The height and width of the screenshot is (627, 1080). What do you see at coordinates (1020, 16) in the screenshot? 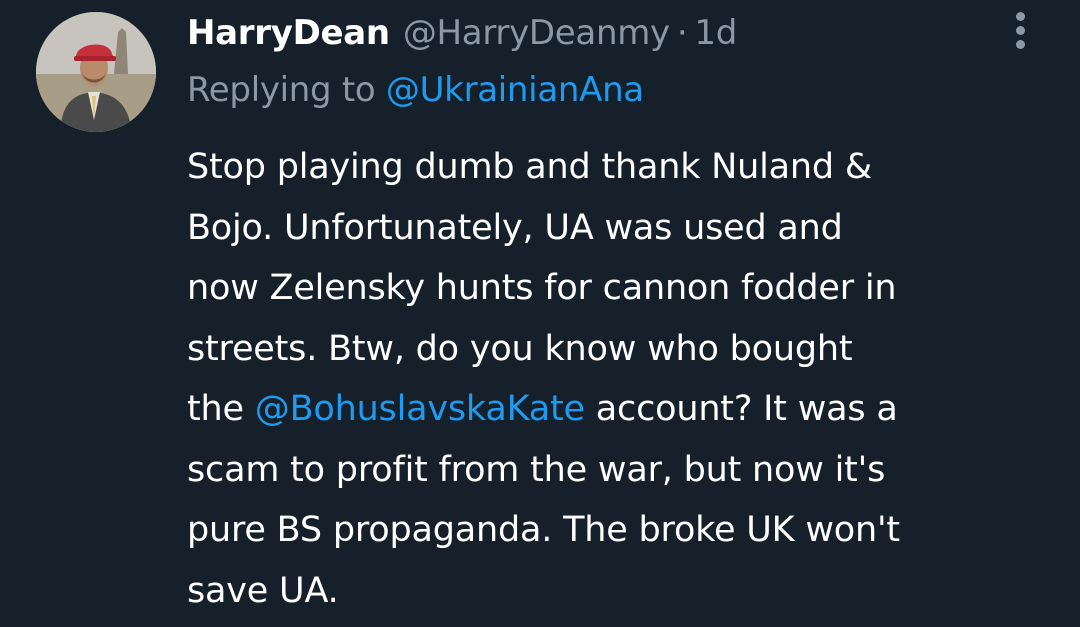
I see `more-vertical-icon` at bounding box center [1020, 16].